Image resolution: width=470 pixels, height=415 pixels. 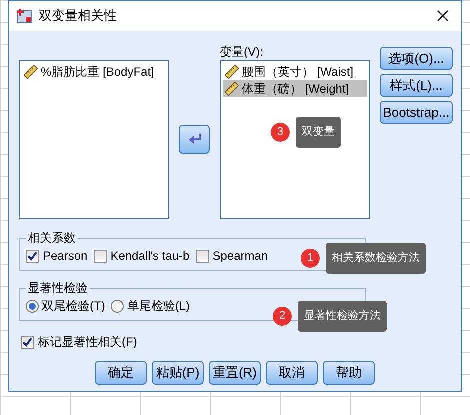 What do you see at coordinates (376, 258) in the screenshot?
I see `annotation-bubble: 相关系数检验方法` at bounding box center [376, 258].